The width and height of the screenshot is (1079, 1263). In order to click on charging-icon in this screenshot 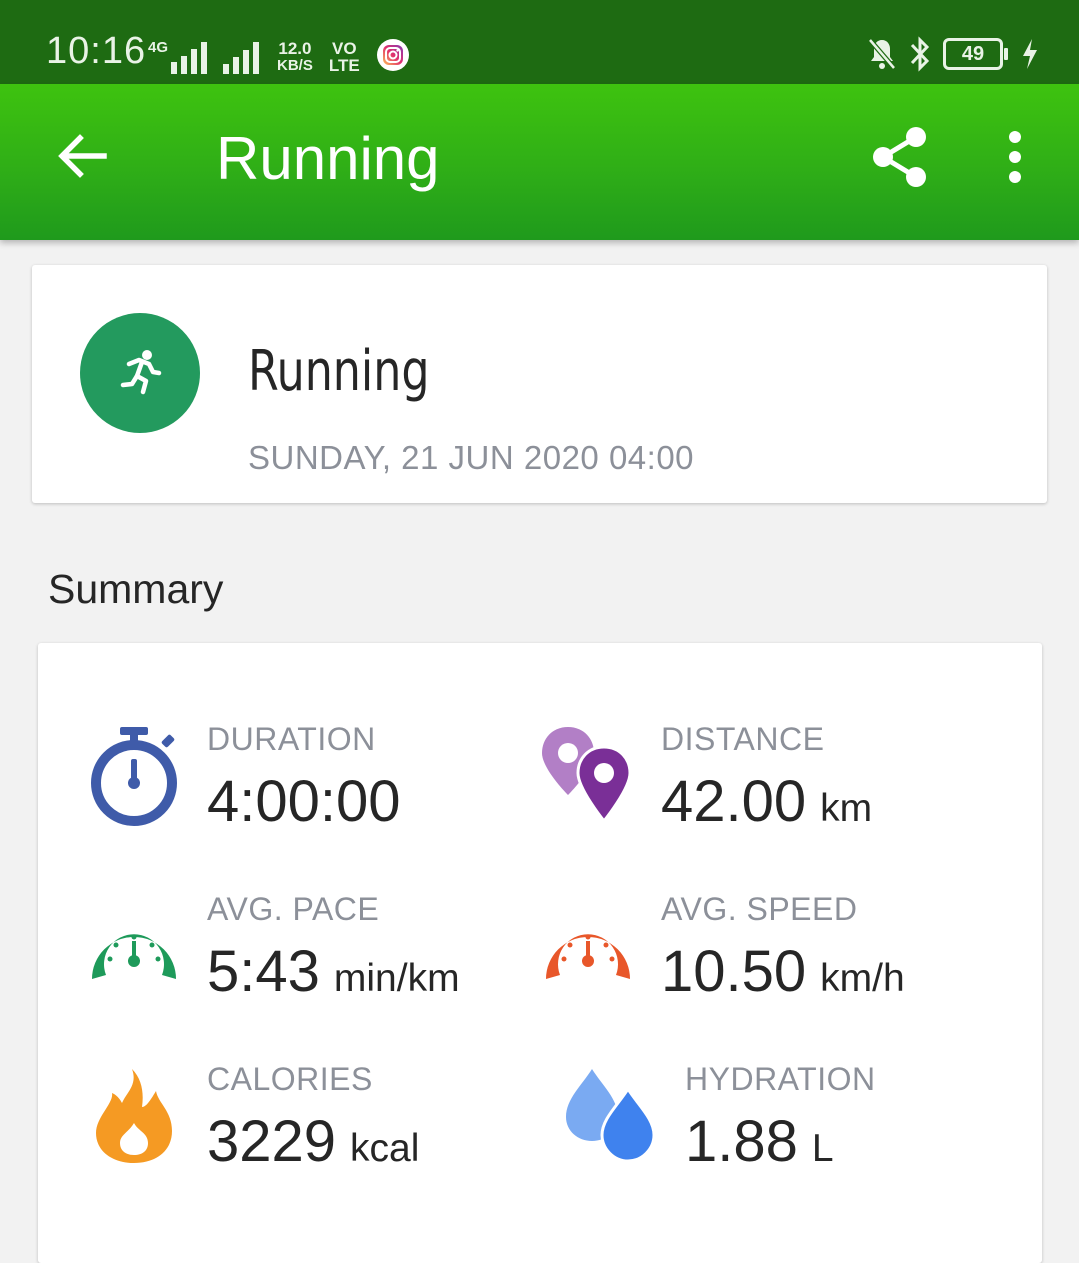, I will do `click(1030, 54)`.